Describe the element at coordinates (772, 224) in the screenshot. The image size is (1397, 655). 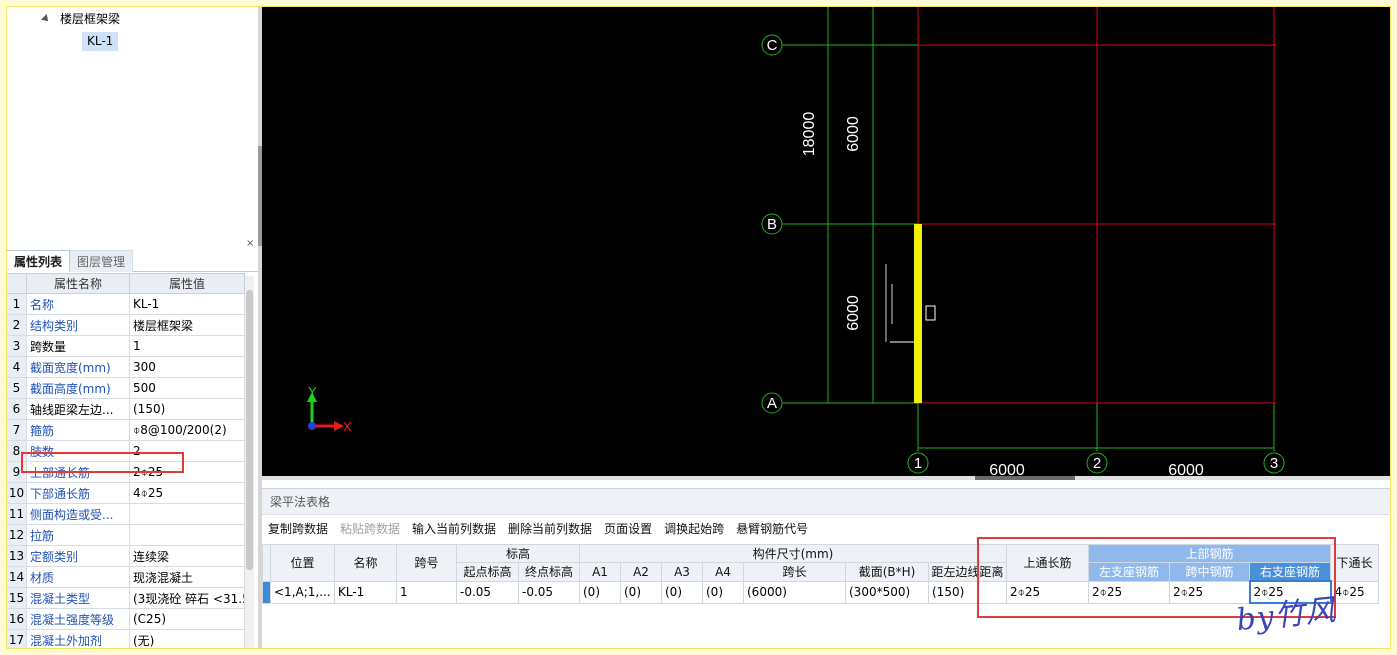
I see `bubble-label-b: B` at that location.